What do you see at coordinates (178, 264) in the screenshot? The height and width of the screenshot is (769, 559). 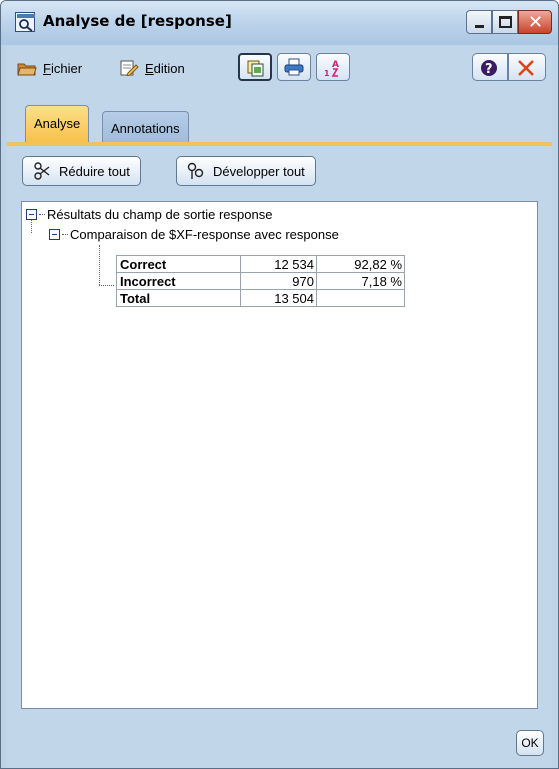 I see `row-label: Correct` at bounding box center [178, 264].